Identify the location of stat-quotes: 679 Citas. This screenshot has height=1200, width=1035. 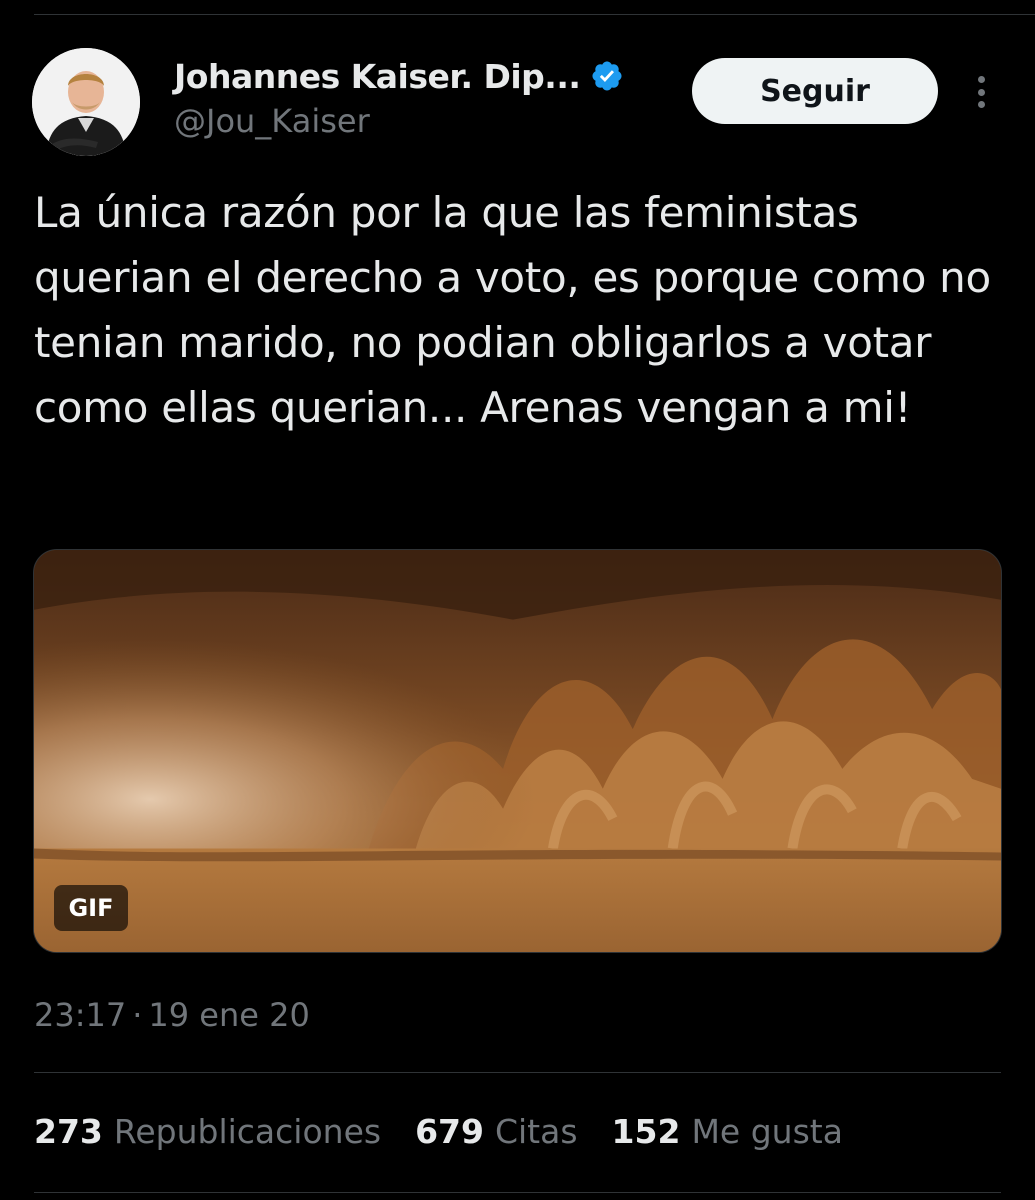
(496, 1131).